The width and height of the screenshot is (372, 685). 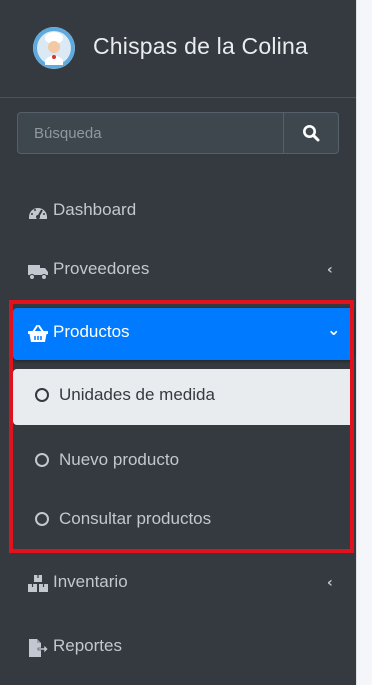 What do you see at coordinates (119, 459) in the screenshot?
I see `subnav-label: Nuevo producto` at bounding box center [119, 459].